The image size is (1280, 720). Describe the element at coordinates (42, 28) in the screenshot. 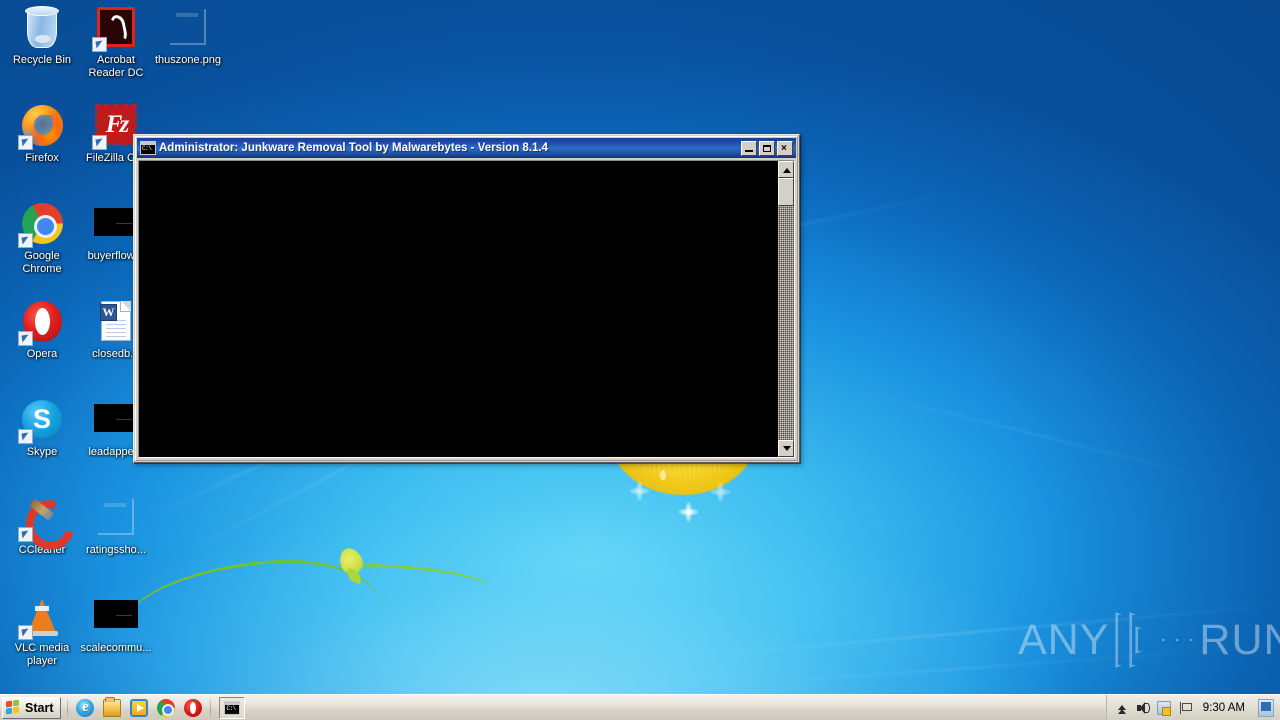

I see `recycle-icon` at that location.